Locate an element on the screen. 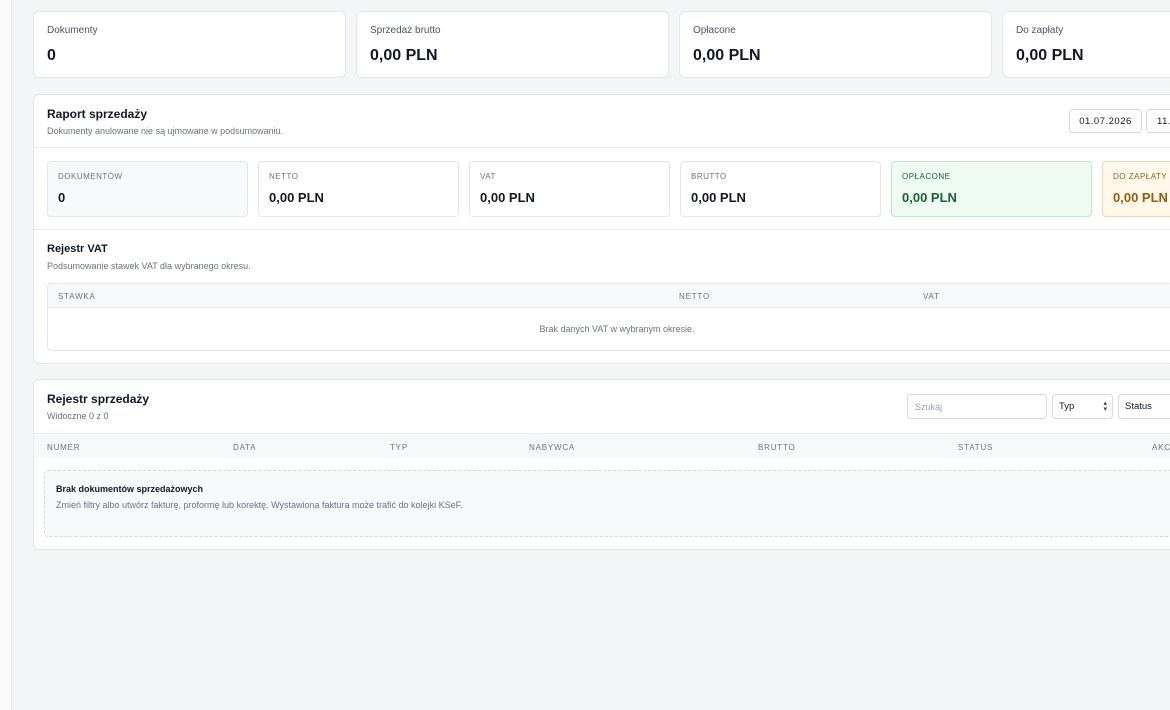  vat-register-title: Rejestr VAT is located at coordinates (77, 249).